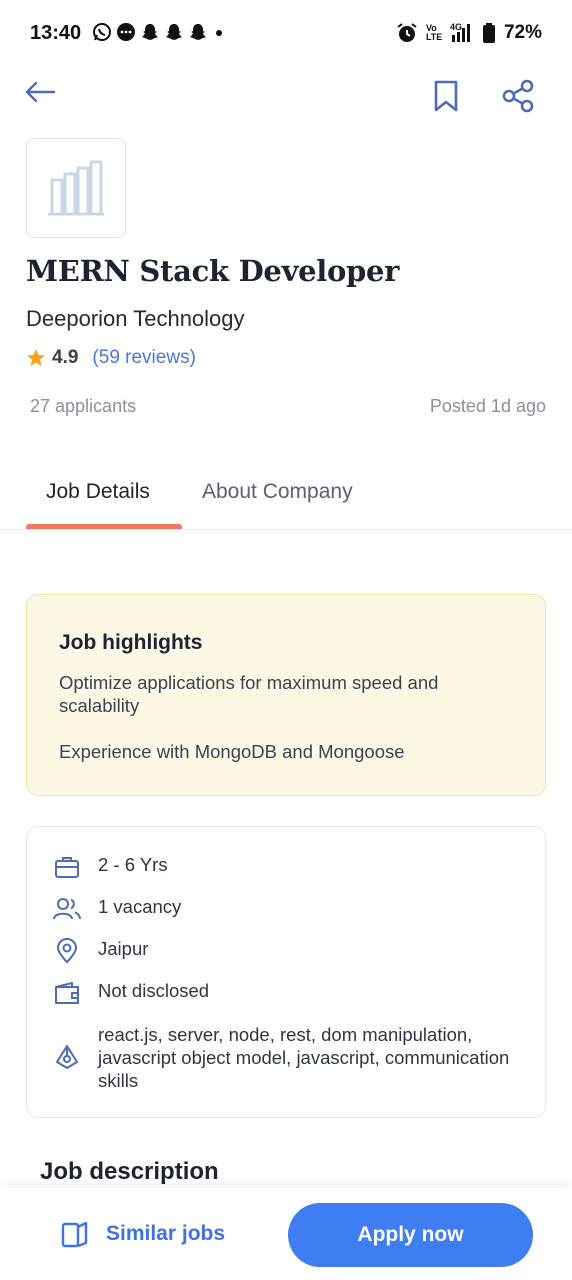  Describe the element at coordinates (277, 492) in the screenshot. I see `tab-about-company: About Company` at that location.